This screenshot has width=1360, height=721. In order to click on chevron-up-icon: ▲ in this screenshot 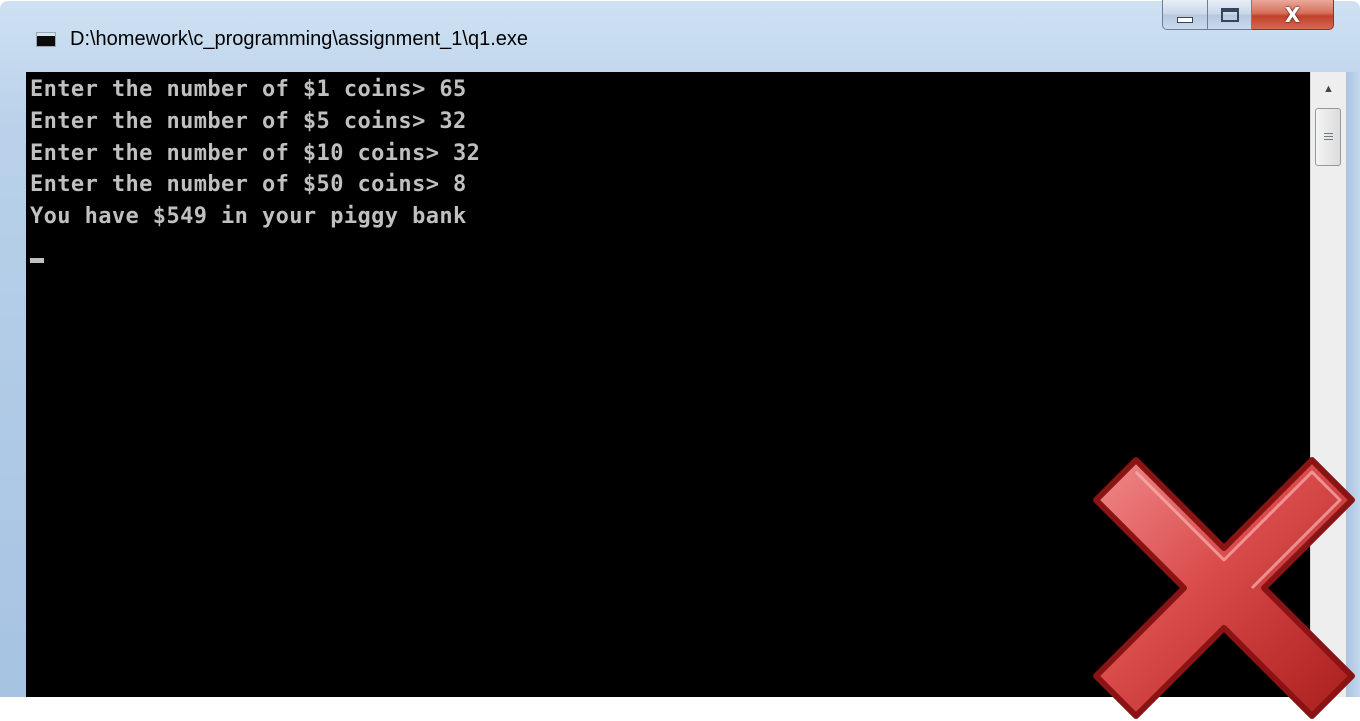, I will do `click(1328, 89)`.